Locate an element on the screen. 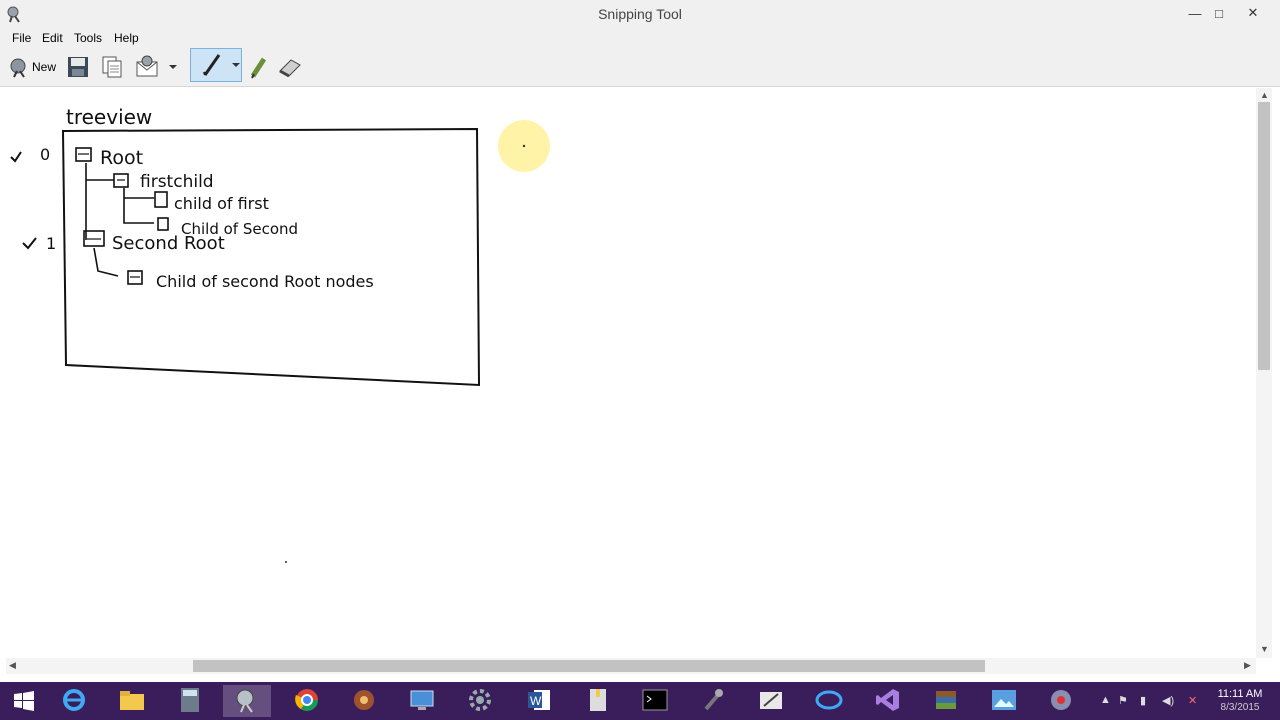 This screenshot has height=720, width=1280. taskbar-calculator is located at coordinates (190, 701).